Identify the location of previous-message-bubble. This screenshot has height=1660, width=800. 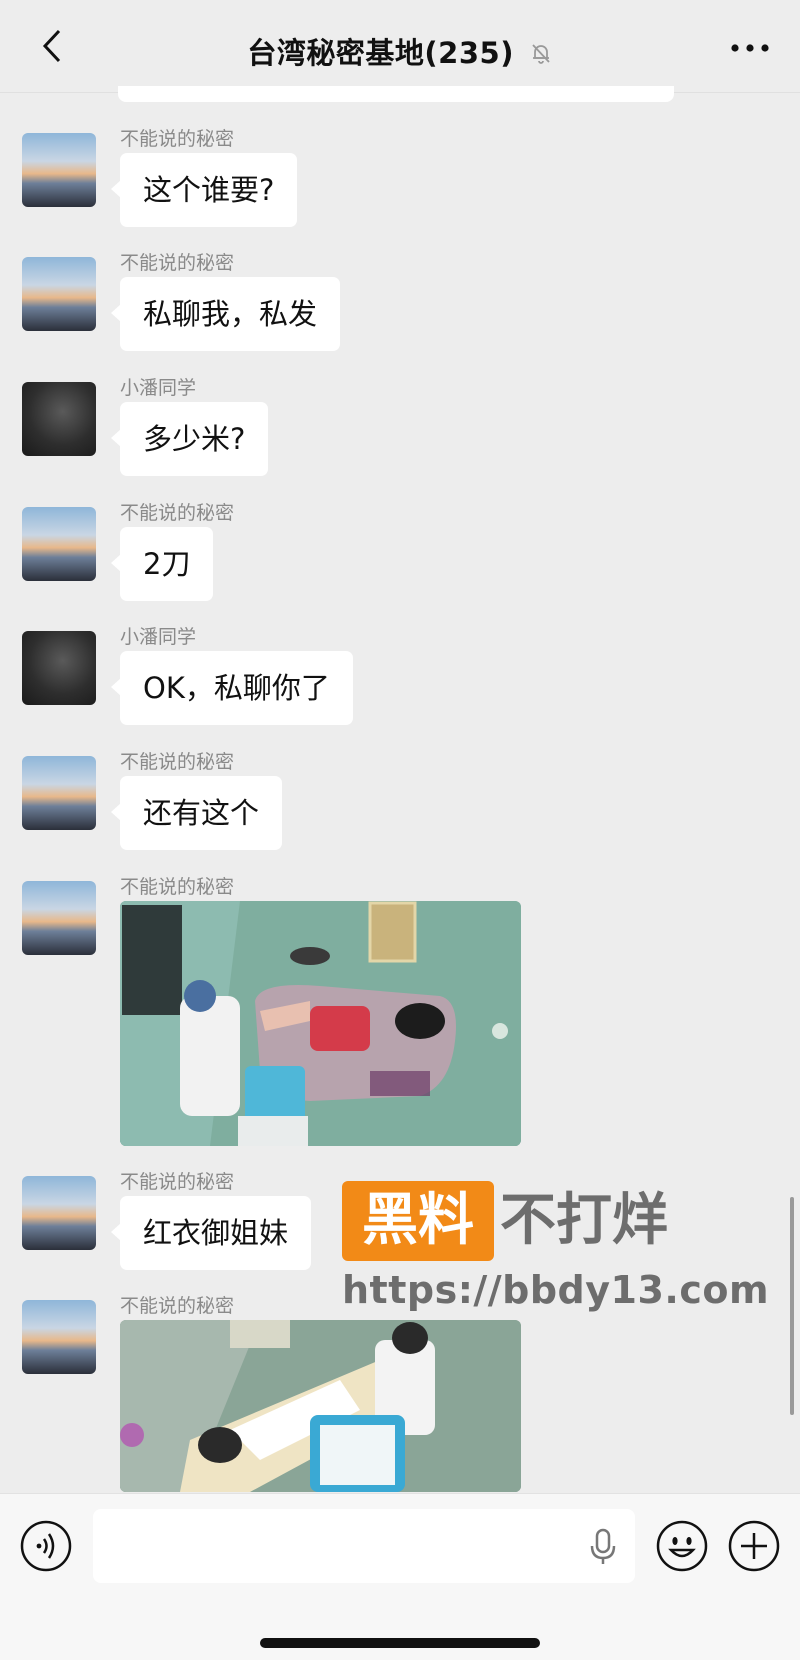
(396, 94).